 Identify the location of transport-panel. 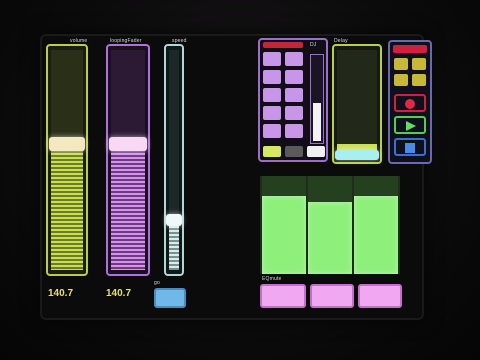
(410, 102).